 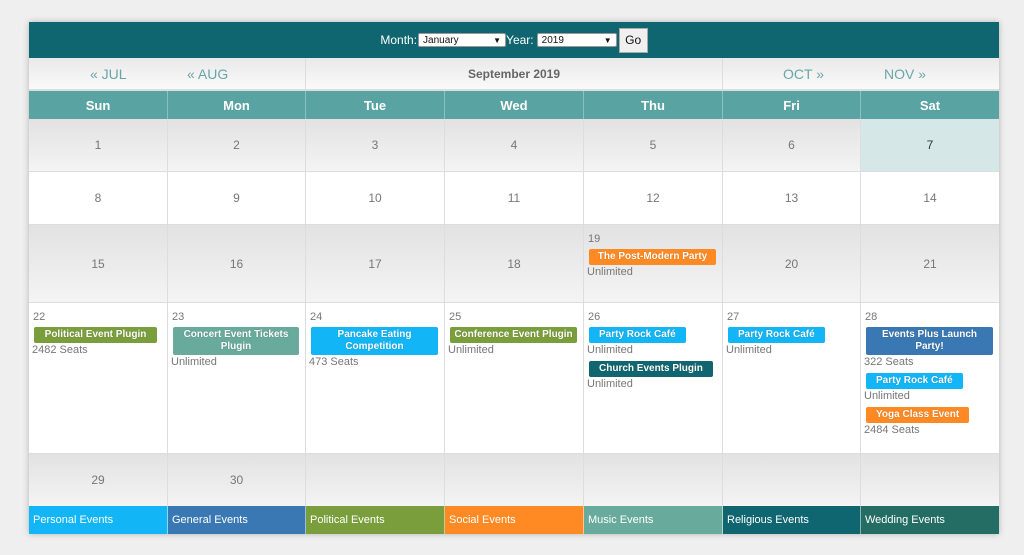 I want to click on day-number: 30, so click(x=236, y=480).